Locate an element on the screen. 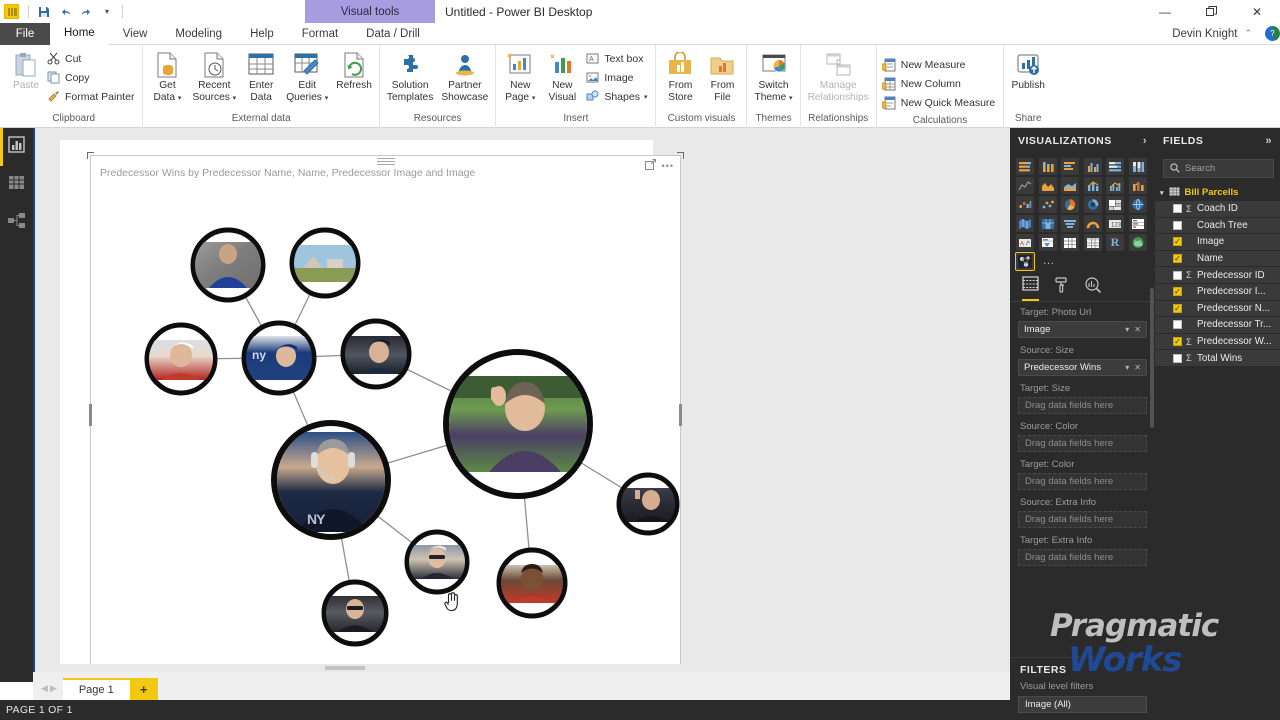 The width and height of the screenshot is (1280, 720). edit-queries-button: Edit Queries ▾ is located at coordinates (307, 75).